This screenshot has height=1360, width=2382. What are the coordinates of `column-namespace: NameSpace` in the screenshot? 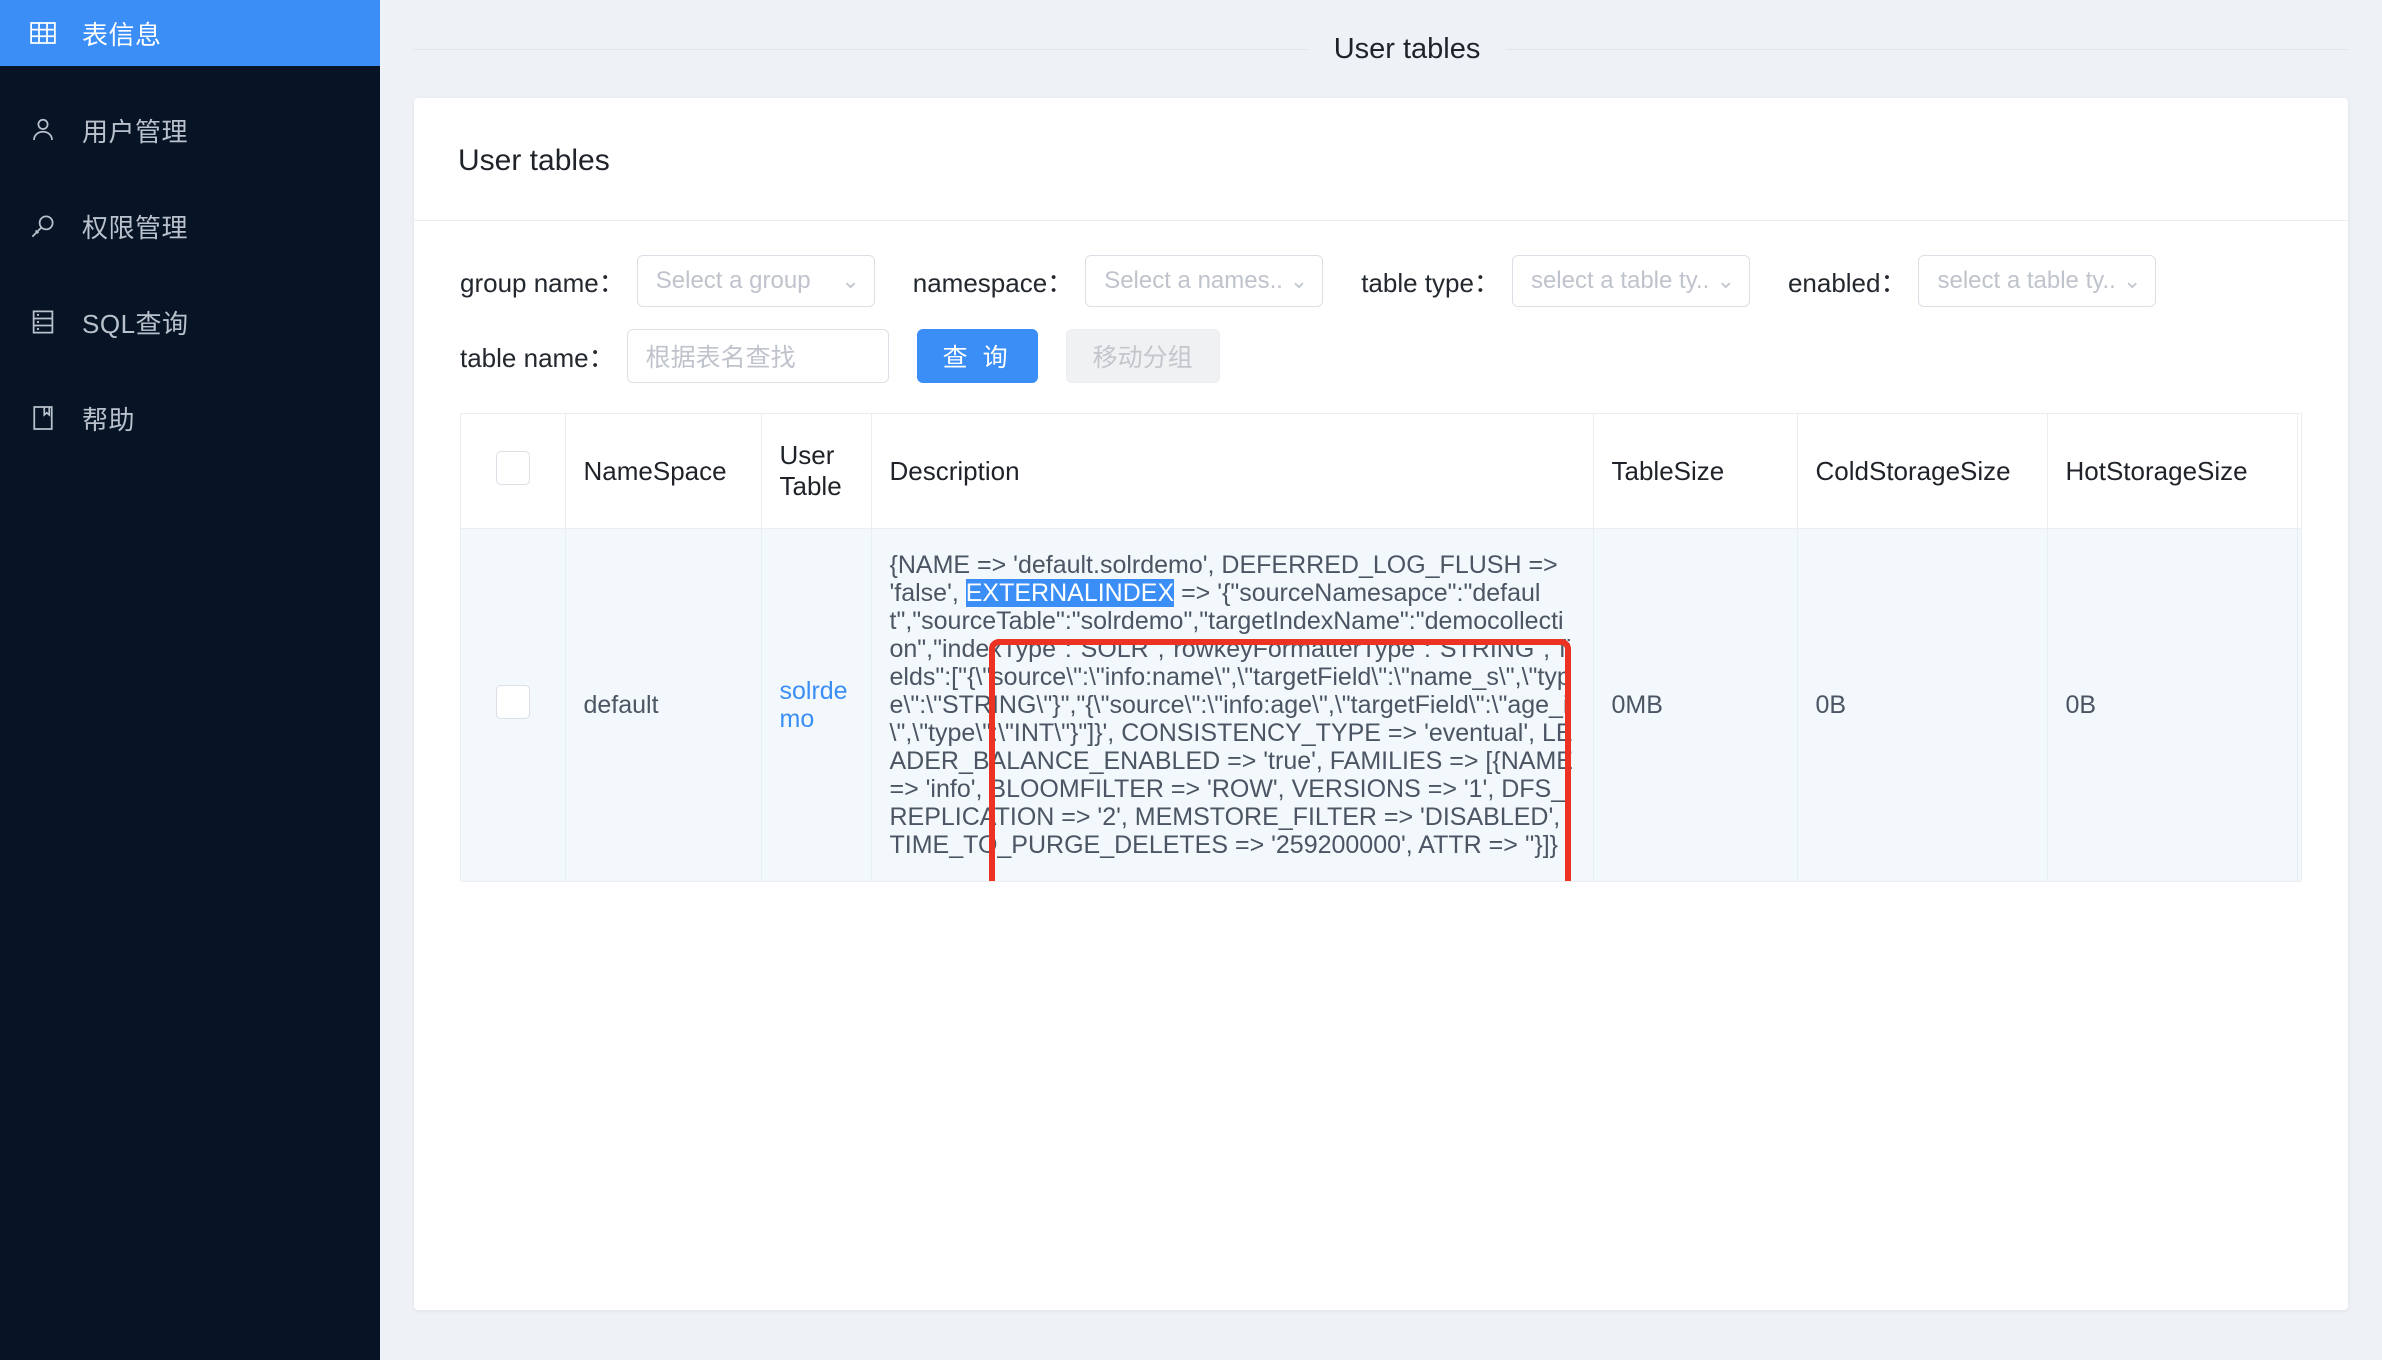 It's located at (663, 471).